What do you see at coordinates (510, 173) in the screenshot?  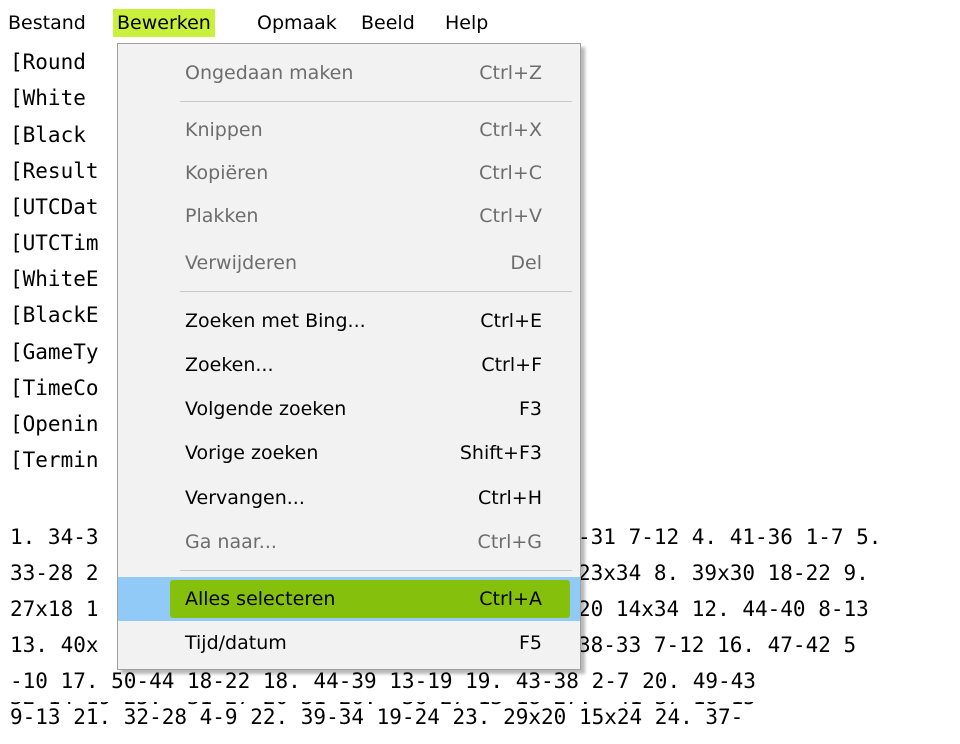 I see `menu-item-shortcut: Ctrl+C` at bounding box center [510, 173].